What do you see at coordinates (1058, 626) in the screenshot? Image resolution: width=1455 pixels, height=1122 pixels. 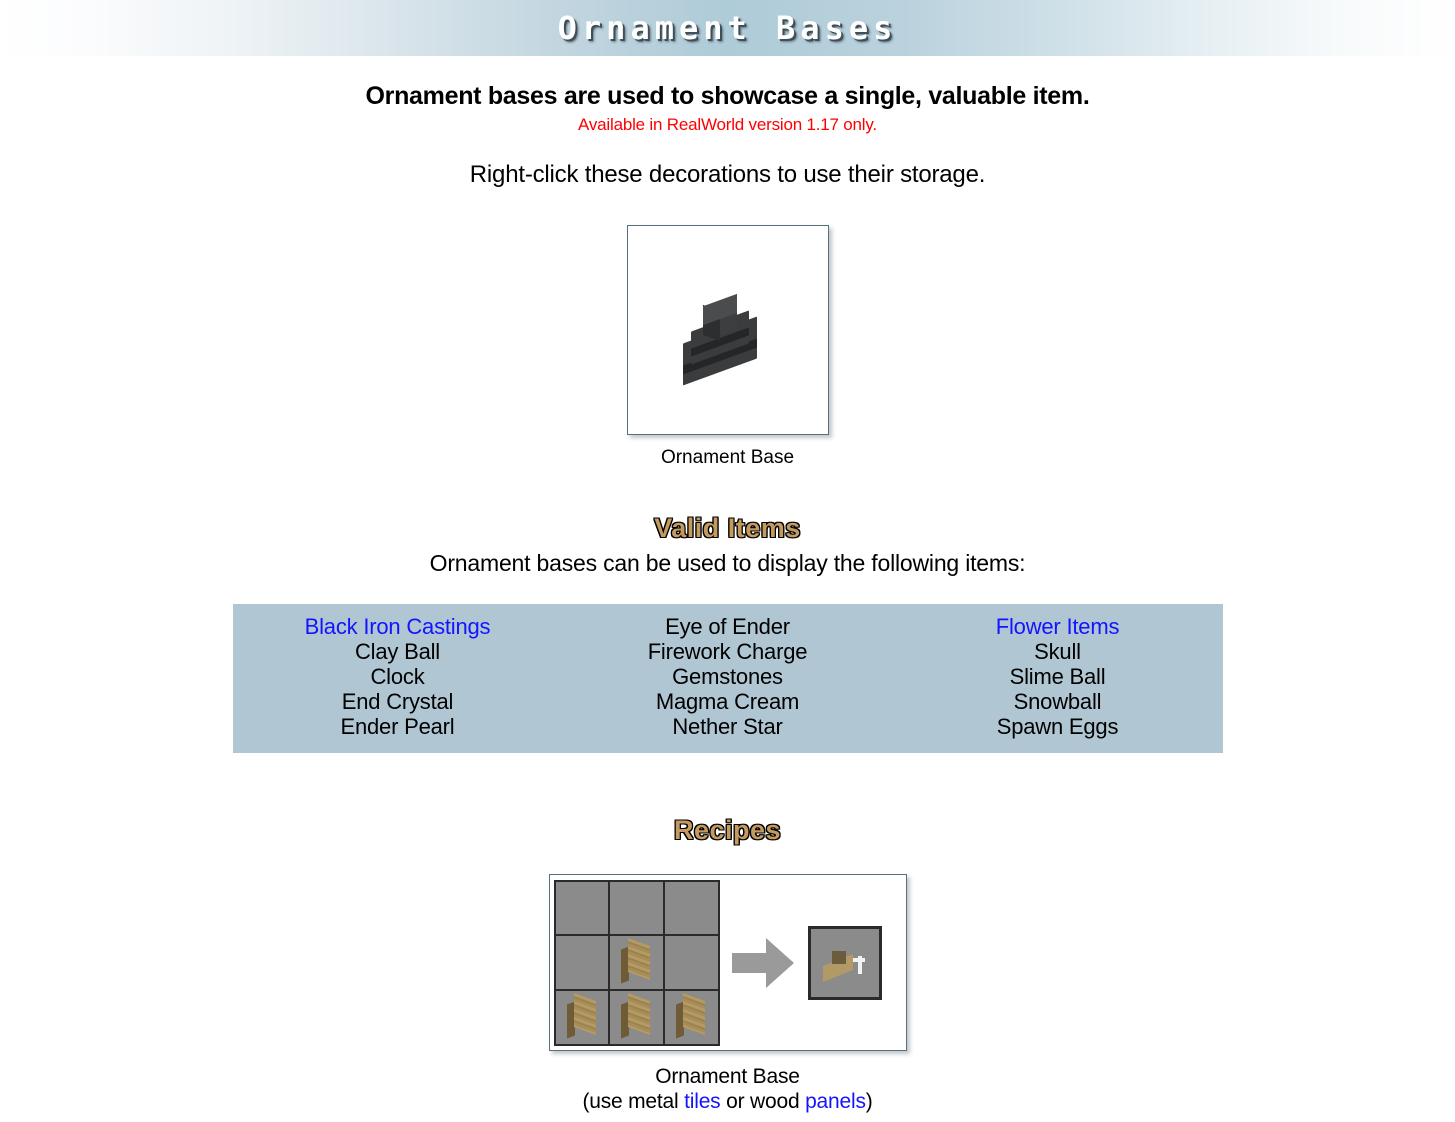 I see `item-link-flower-items: Flower Items` at bounding box center [1058, 626].